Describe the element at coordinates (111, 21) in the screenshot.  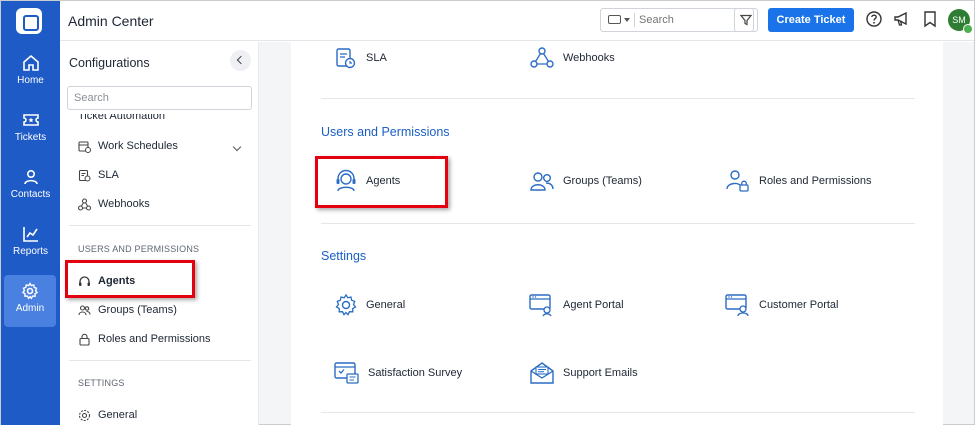
I see `page-title: Admin Center` at that location.